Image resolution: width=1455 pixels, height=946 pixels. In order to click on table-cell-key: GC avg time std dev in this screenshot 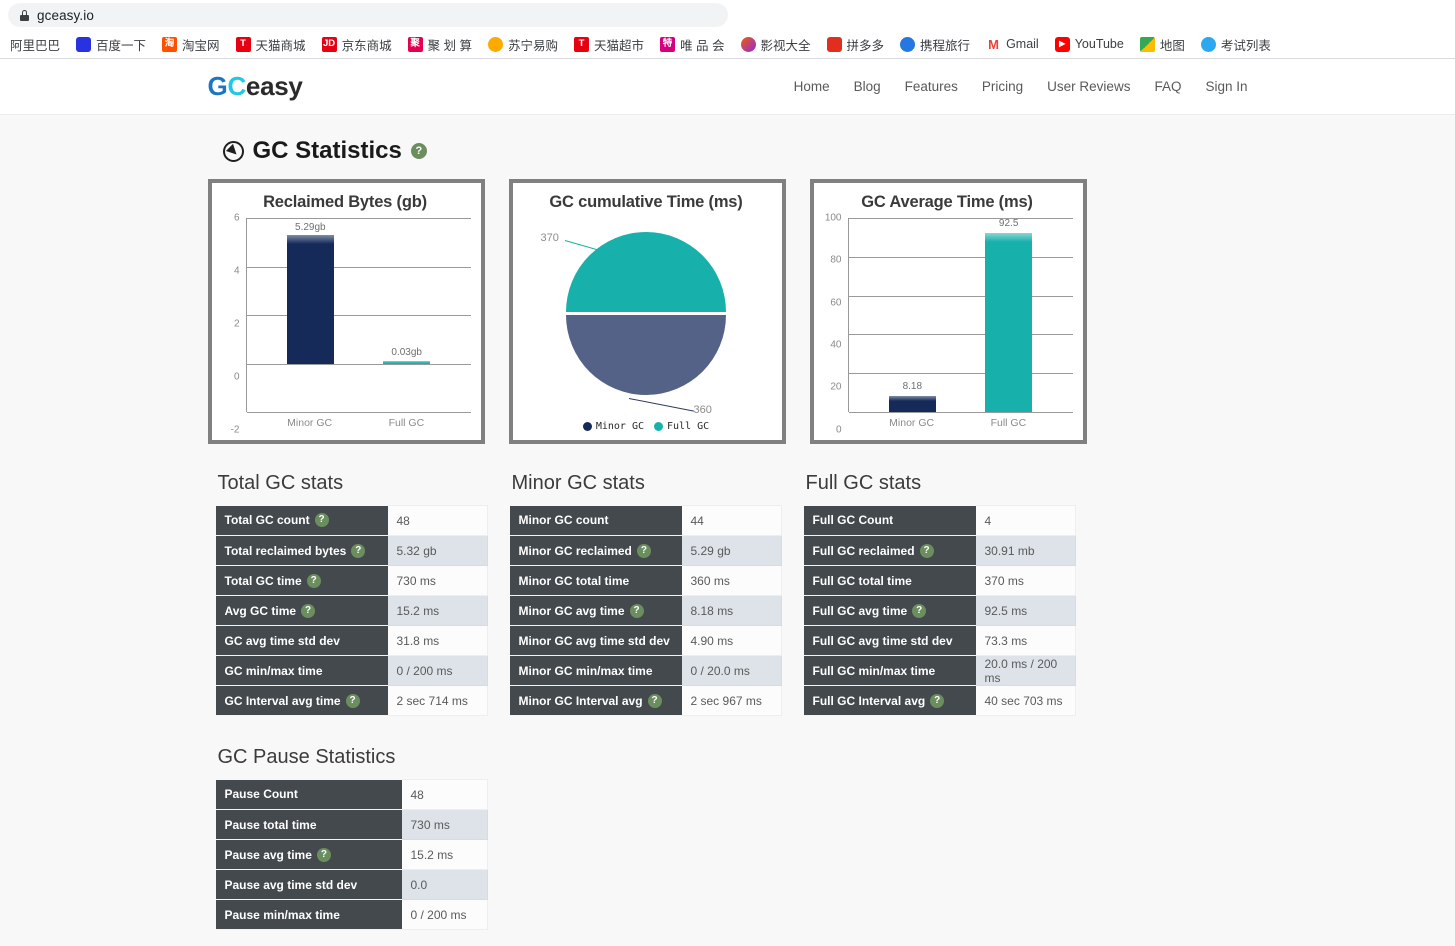, I will do `click(301, 640)`.